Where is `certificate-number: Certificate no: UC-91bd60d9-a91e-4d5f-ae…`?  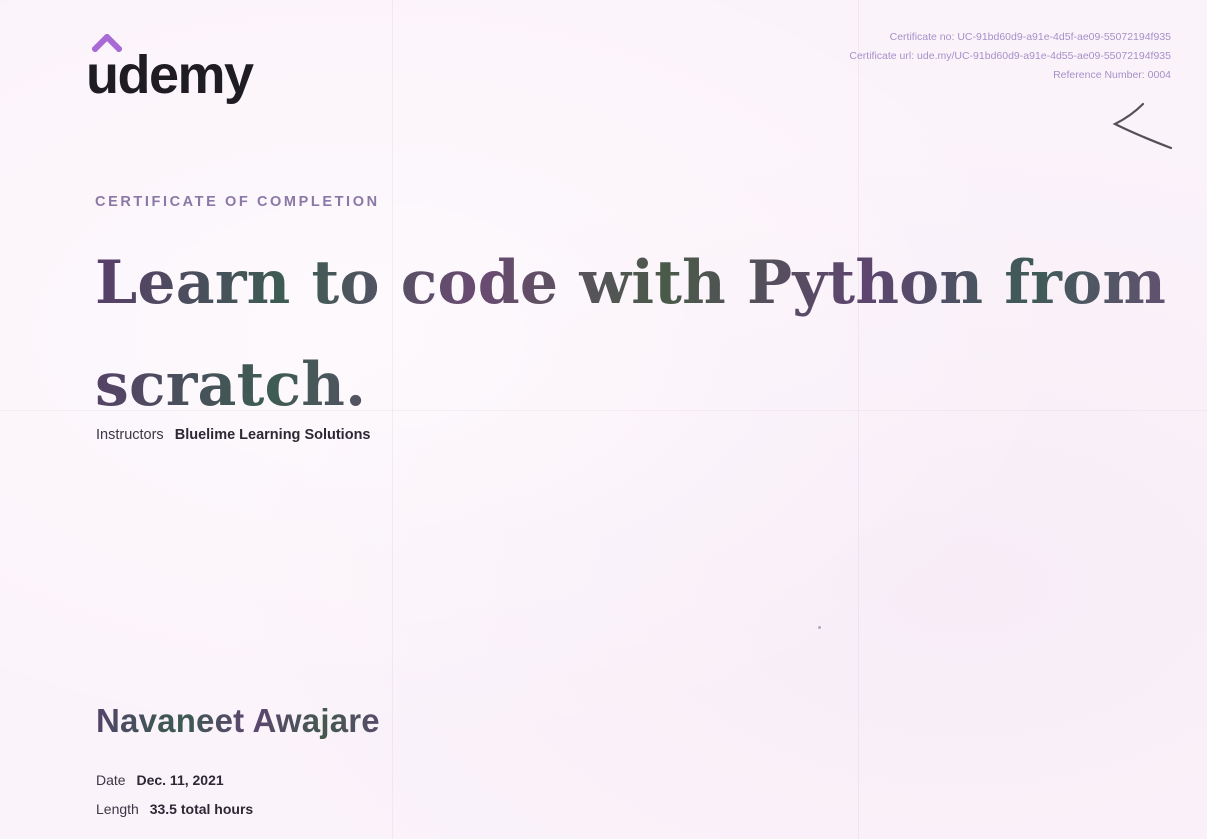
certificate-number: Certificate no: UC-91bd60d9-a91e-4d5f-ae… is located at coordinates (1030, 37).